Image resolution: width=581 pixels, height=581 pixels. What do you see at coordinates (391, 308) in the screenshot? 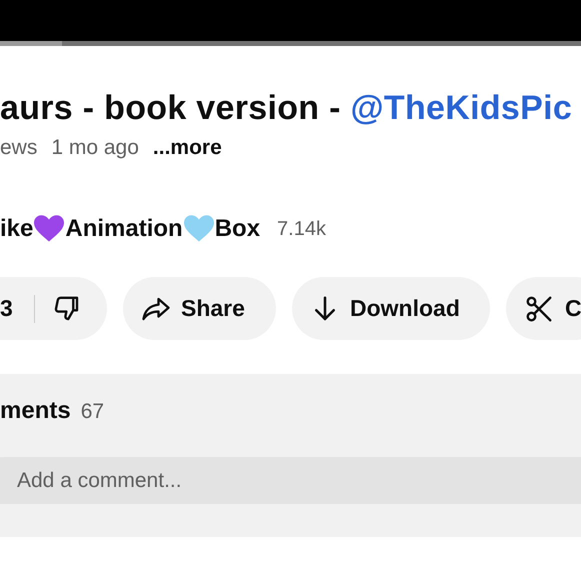
I see `download-button: Download` at bounding box center [391, 308].